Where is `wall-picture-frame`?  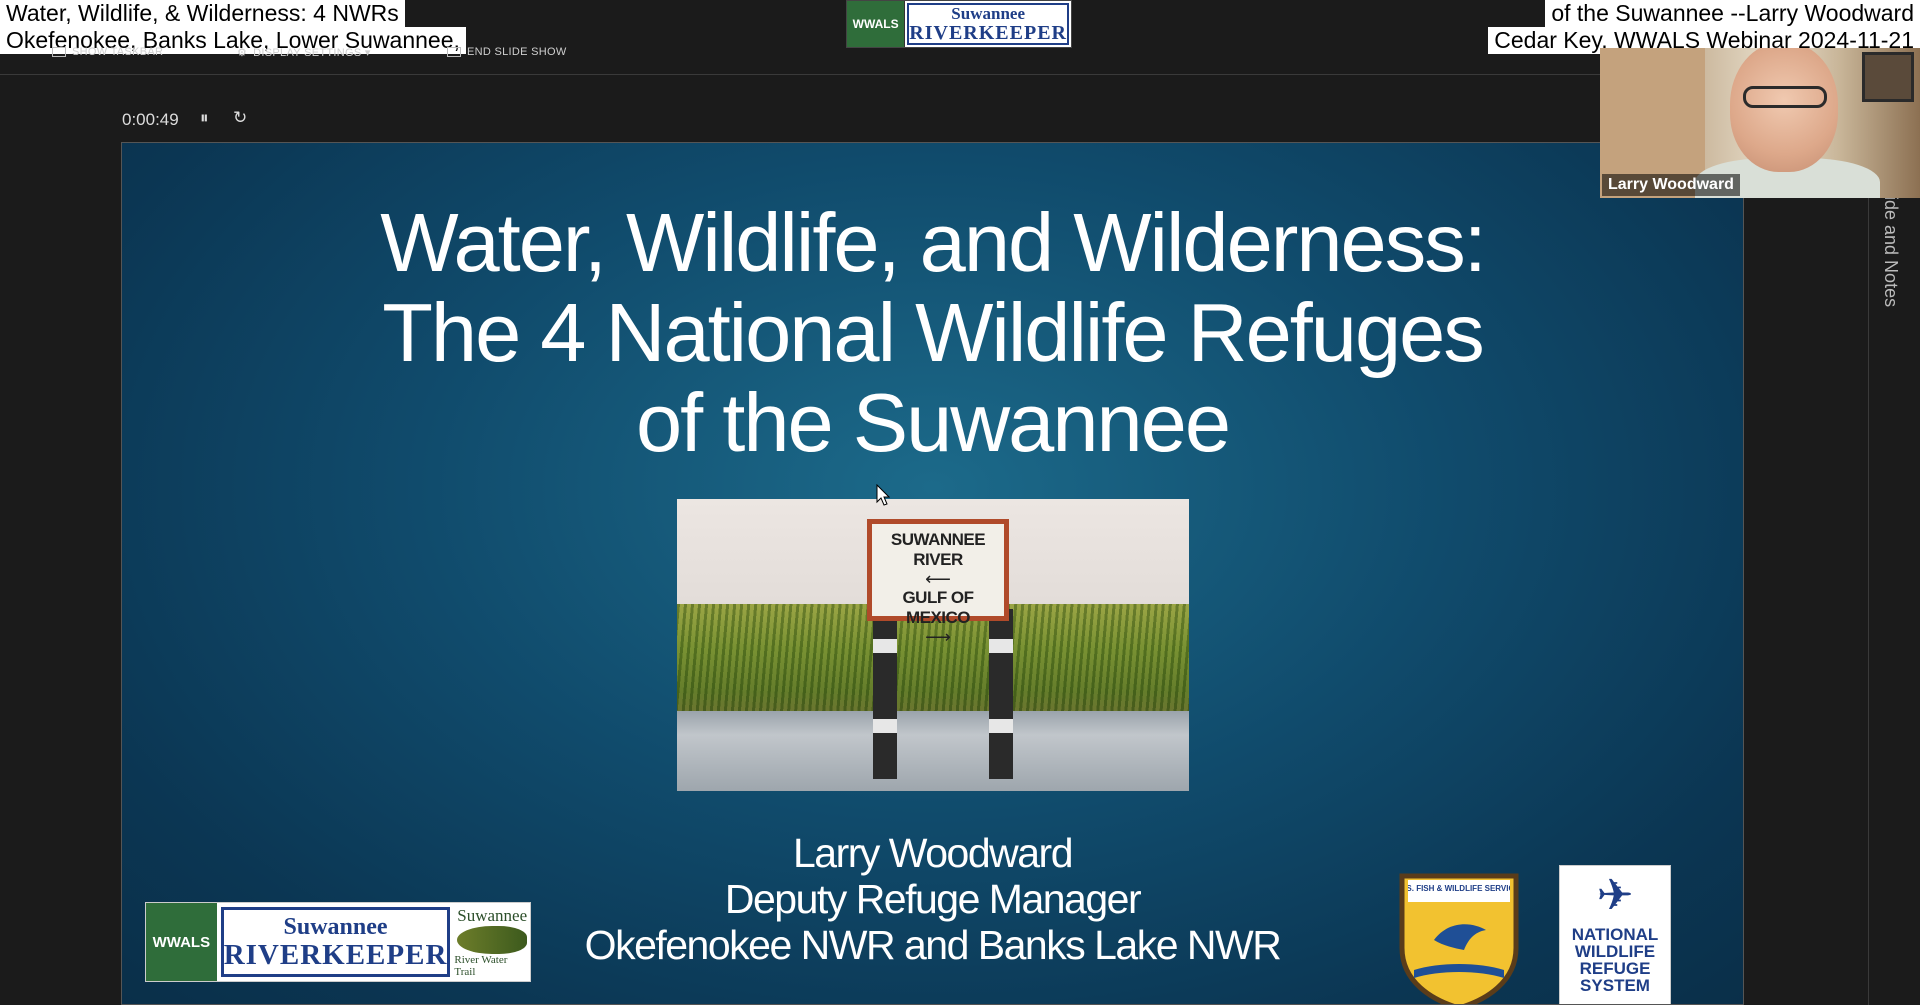 wall-picture-frame is located at coordinates (1888, 77).